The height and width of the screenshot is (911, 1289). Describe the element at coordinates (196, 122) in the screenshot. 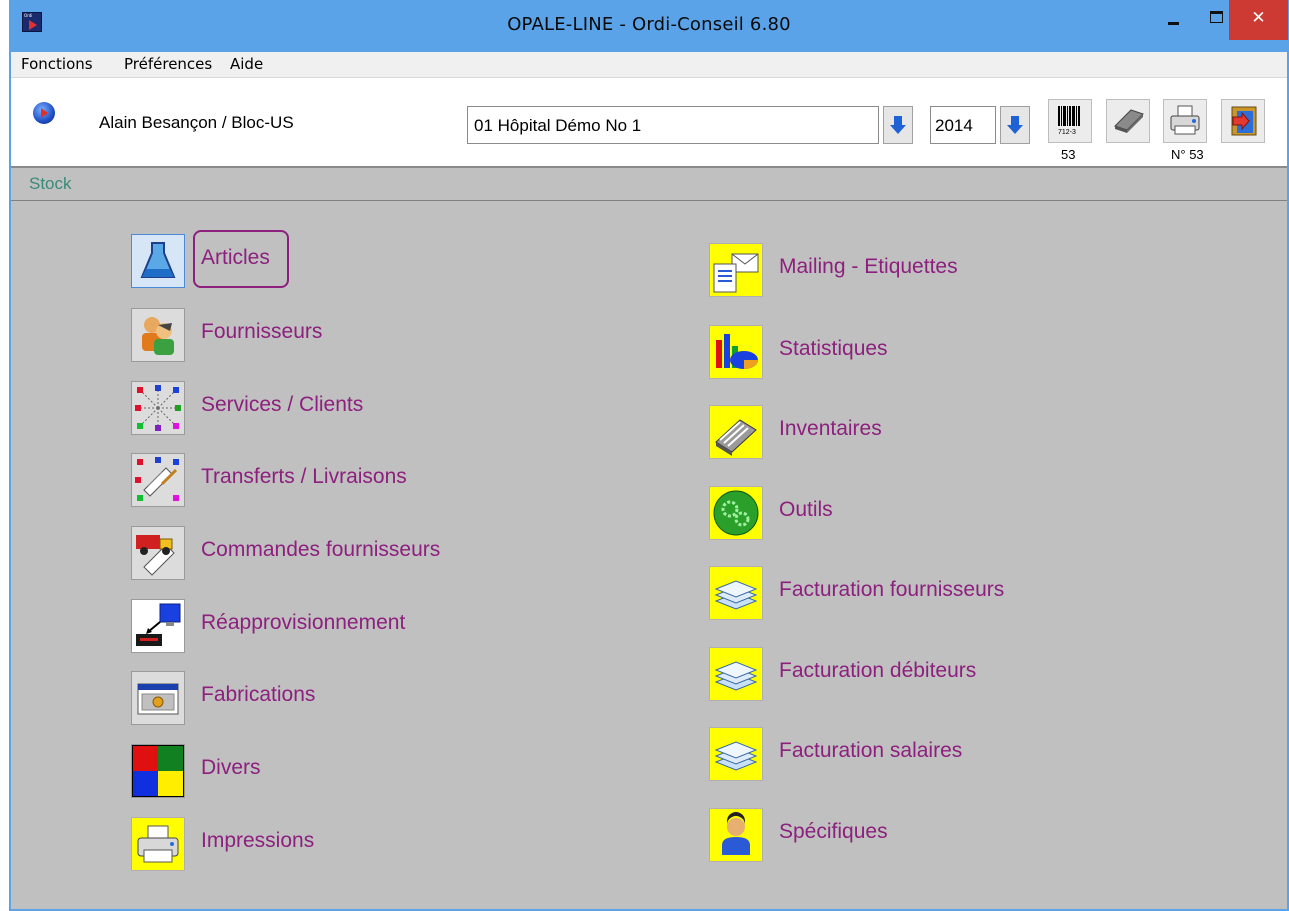

I see `user-label: Alain Besançon / Bloc-US` at that location.